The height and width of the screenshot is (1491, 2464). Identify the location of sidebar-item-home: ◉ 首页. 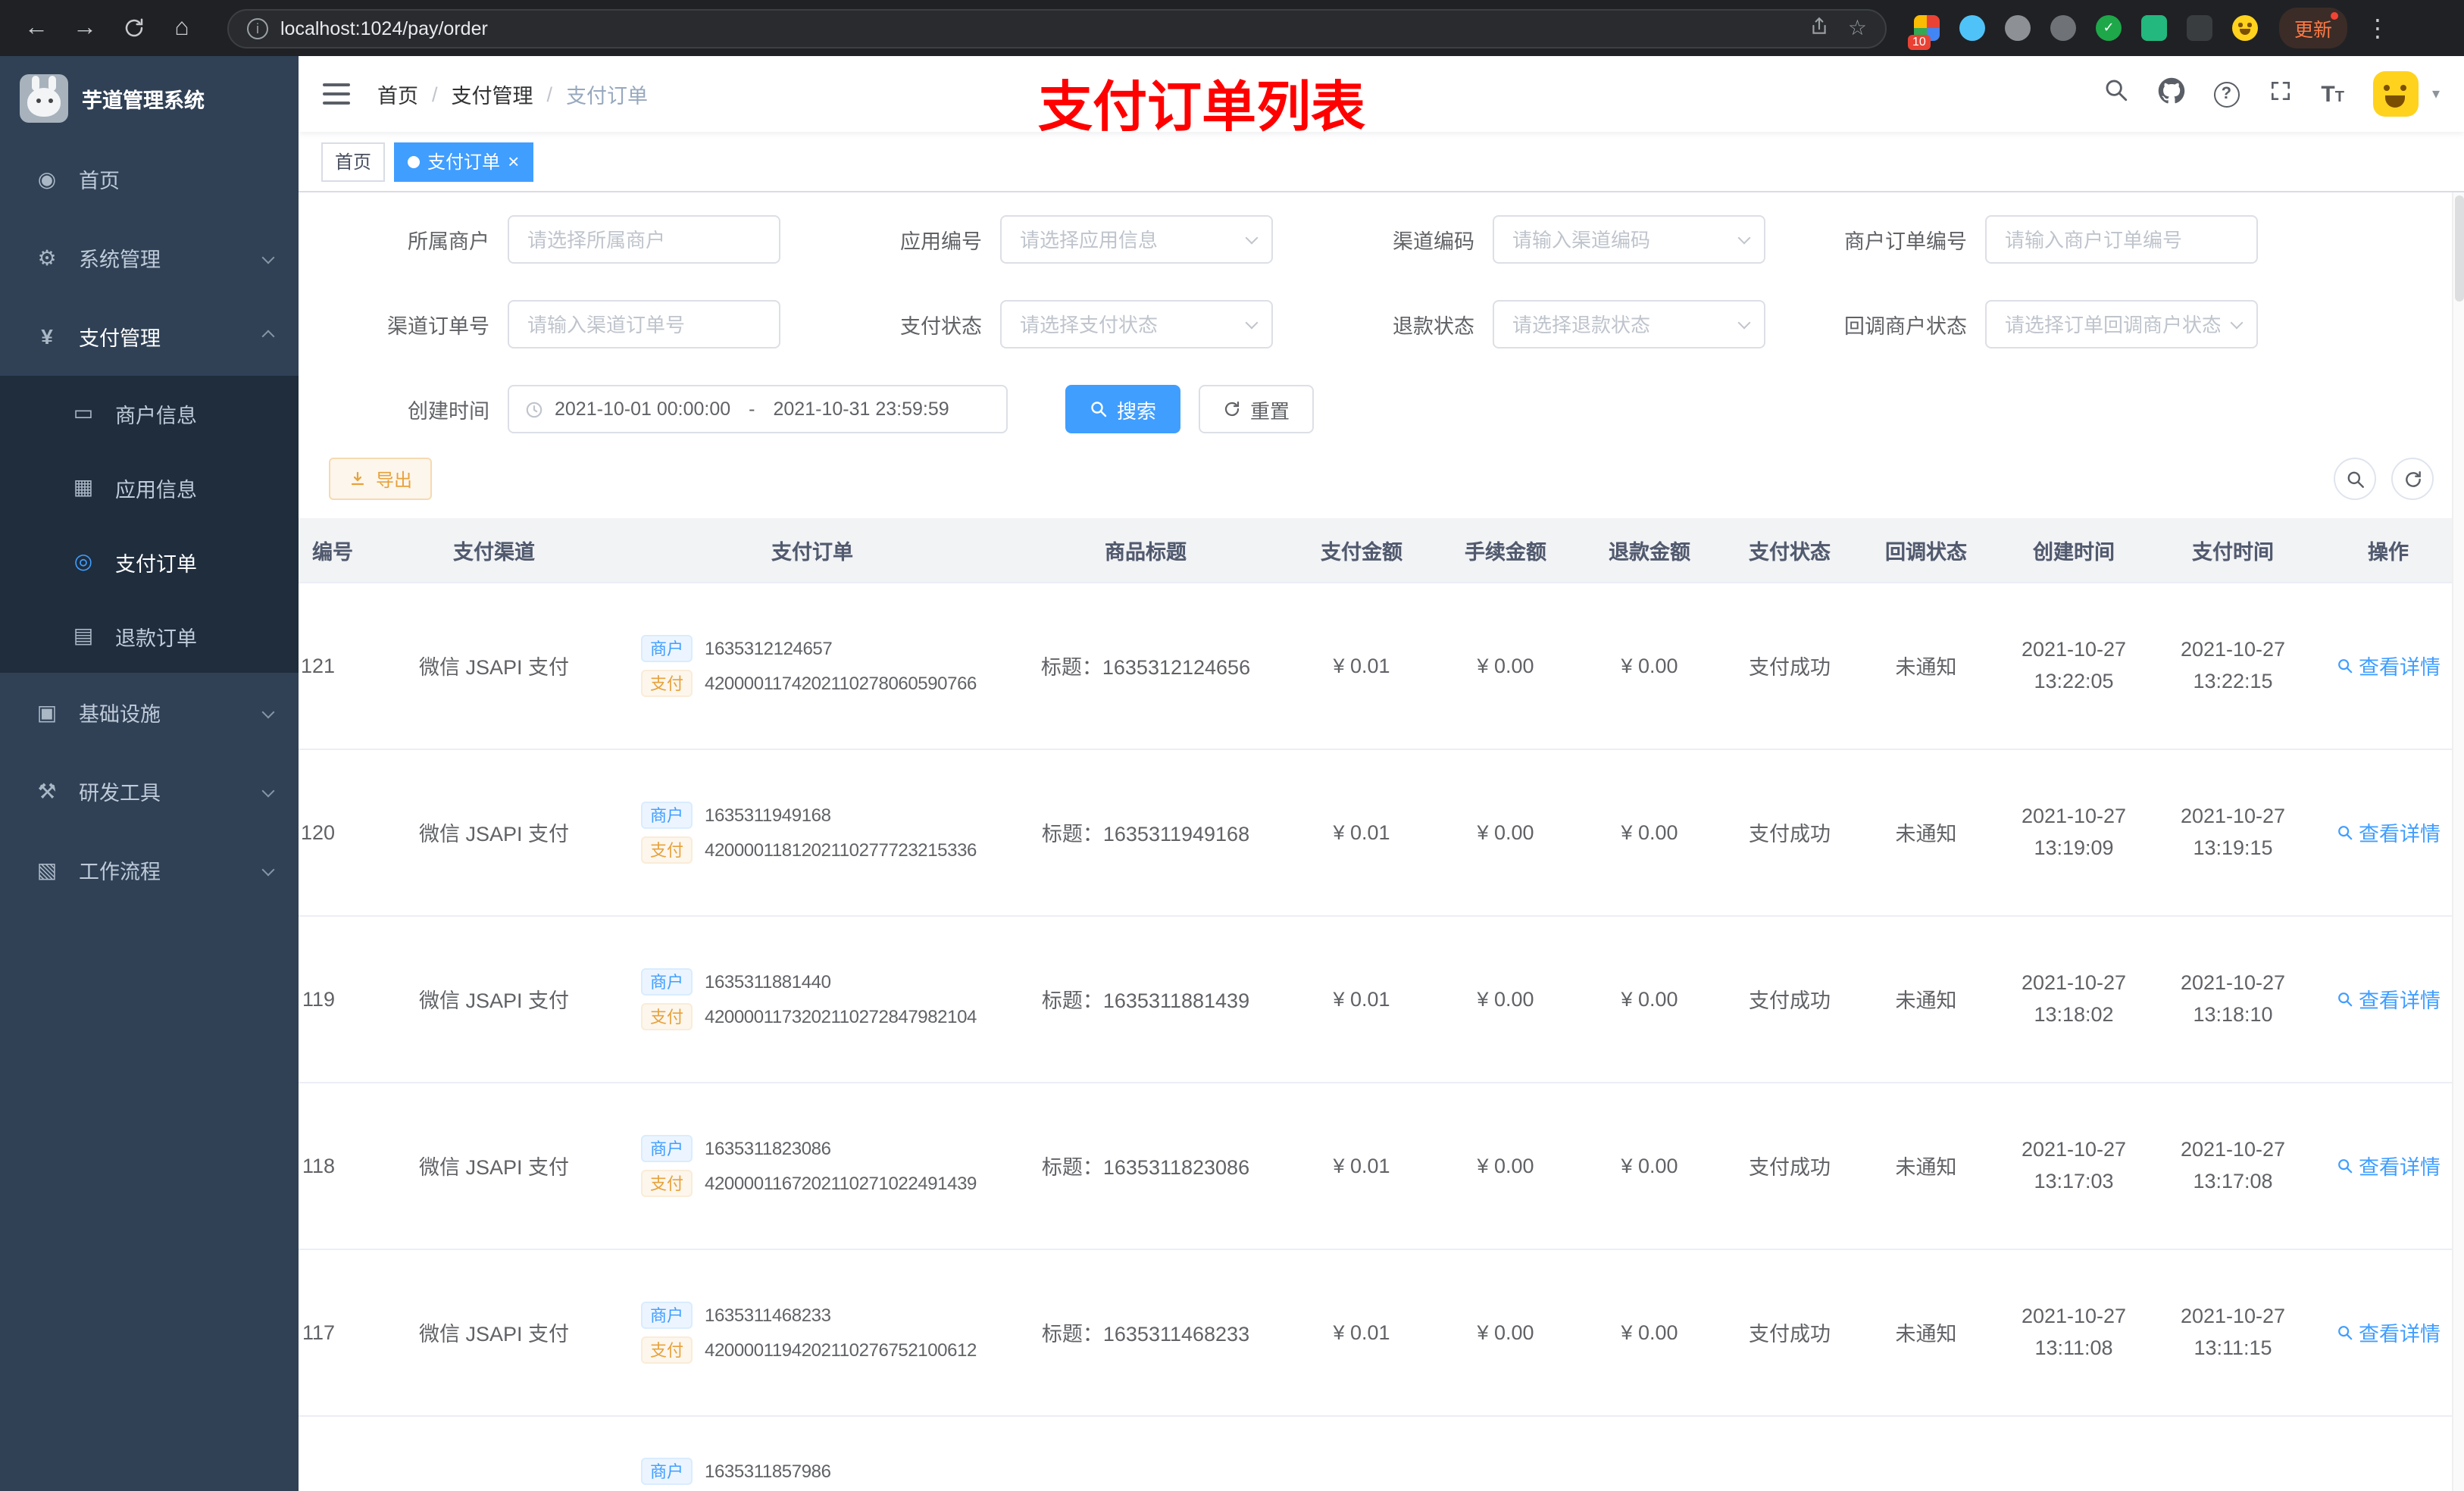
(149, 178).